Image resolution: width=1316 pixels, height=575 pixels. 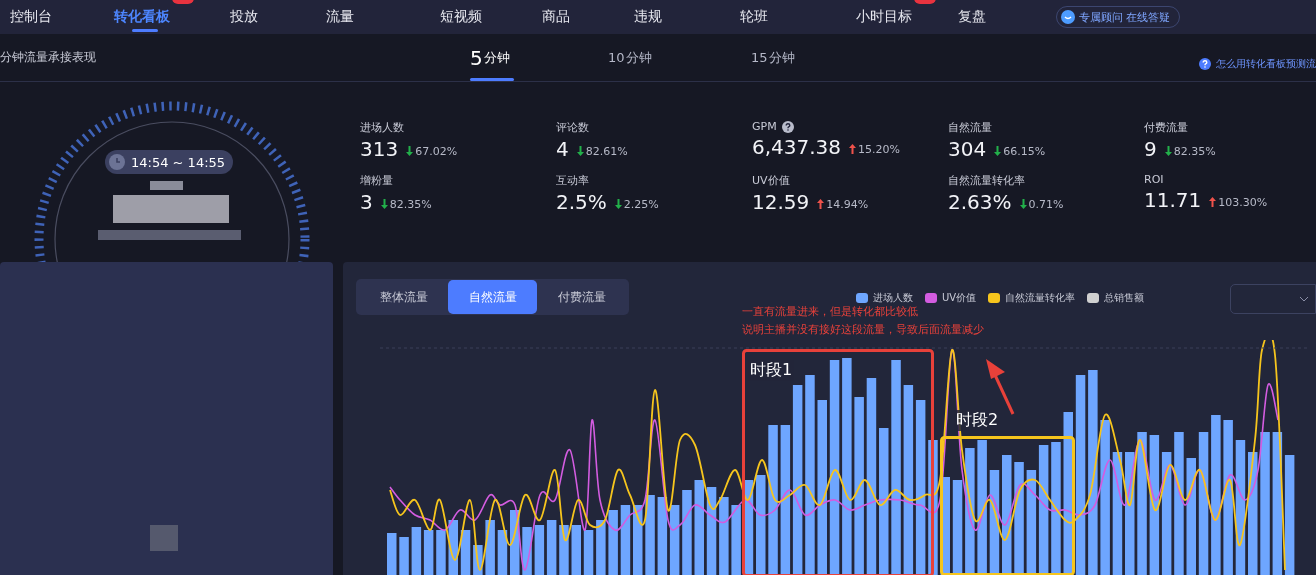 I want to click on metric-label: 自然流量转化率, so click(x=986, y=180).